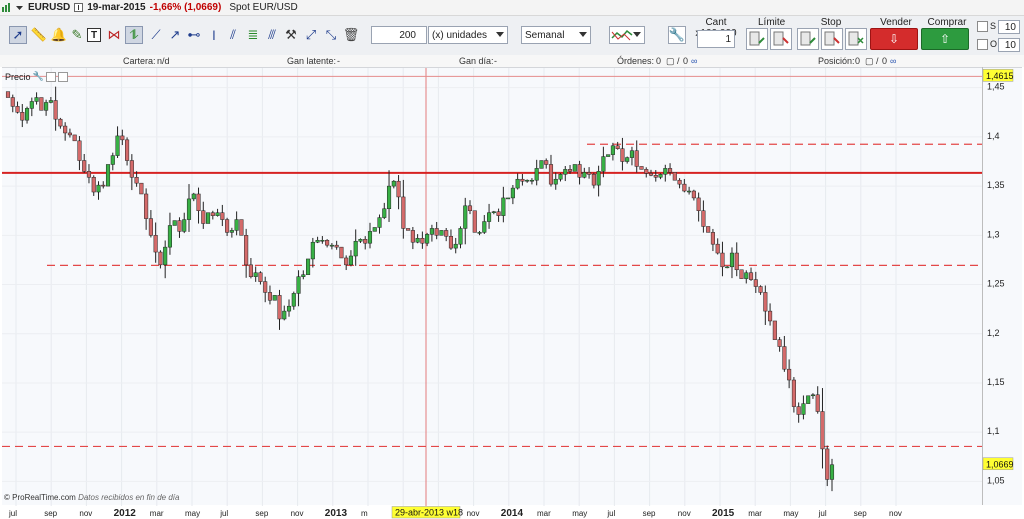  Describe the element at coordinates (781, 39) in the screenshot. I see `limit-sell-button` at that location.